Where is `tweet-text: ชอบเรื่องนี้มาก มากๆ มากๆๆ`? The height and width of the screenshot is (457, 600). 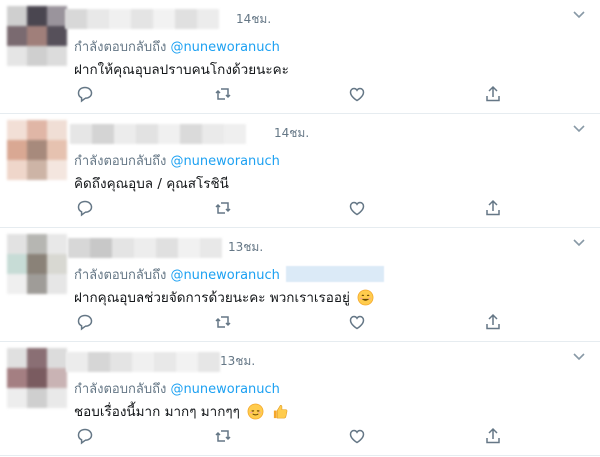
tweet-text: ชอบเรื่องนี้มาก มากๆ มากๆๆ is located at coordinates (181, 411).